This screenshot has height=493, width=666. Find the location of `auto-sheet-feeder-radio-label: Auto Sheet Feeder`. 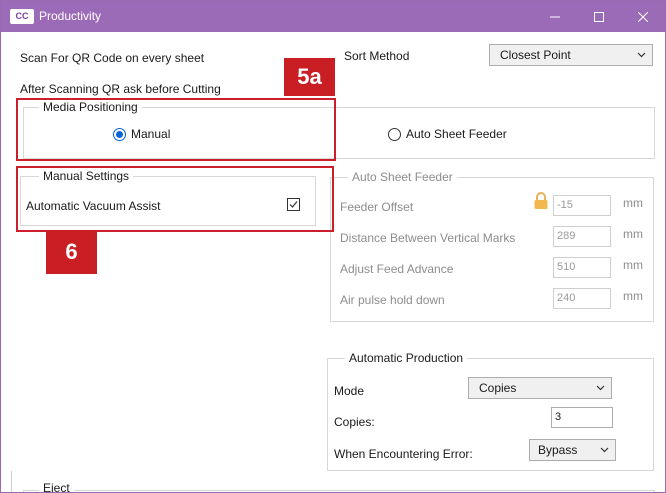

auto-sheet-feeder-radio-label: Auto Sheet Feeder is located at coordinates (456, 134).